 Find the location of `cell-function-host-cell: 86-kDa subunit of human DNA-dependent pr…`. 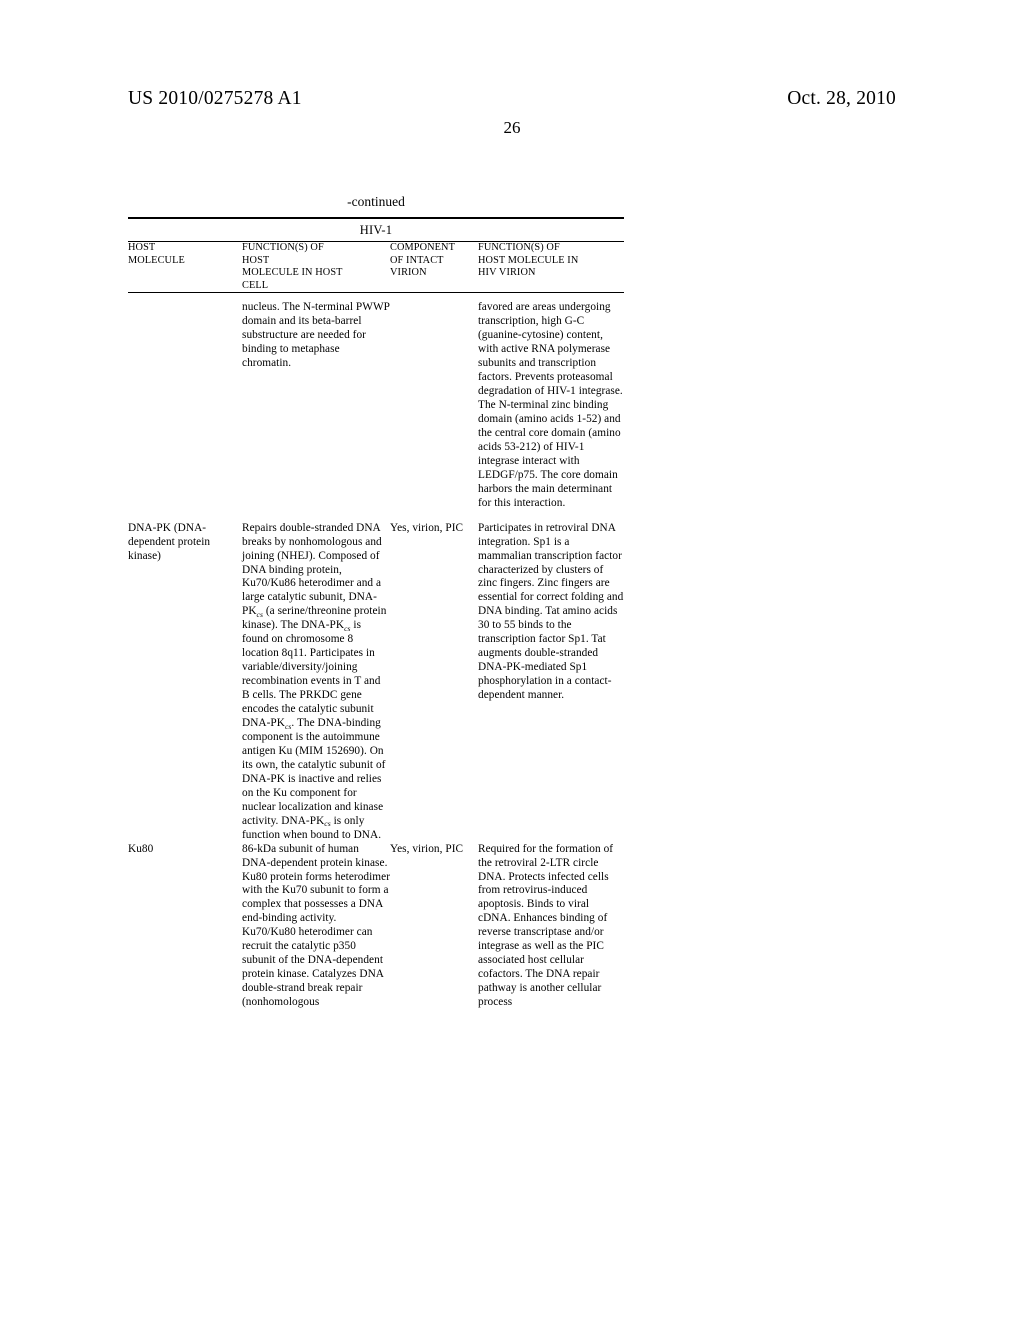

cell-function-host-cell: 86-kDa subunit of human DNA-dependent pr… is located at coordinates (316, 925).